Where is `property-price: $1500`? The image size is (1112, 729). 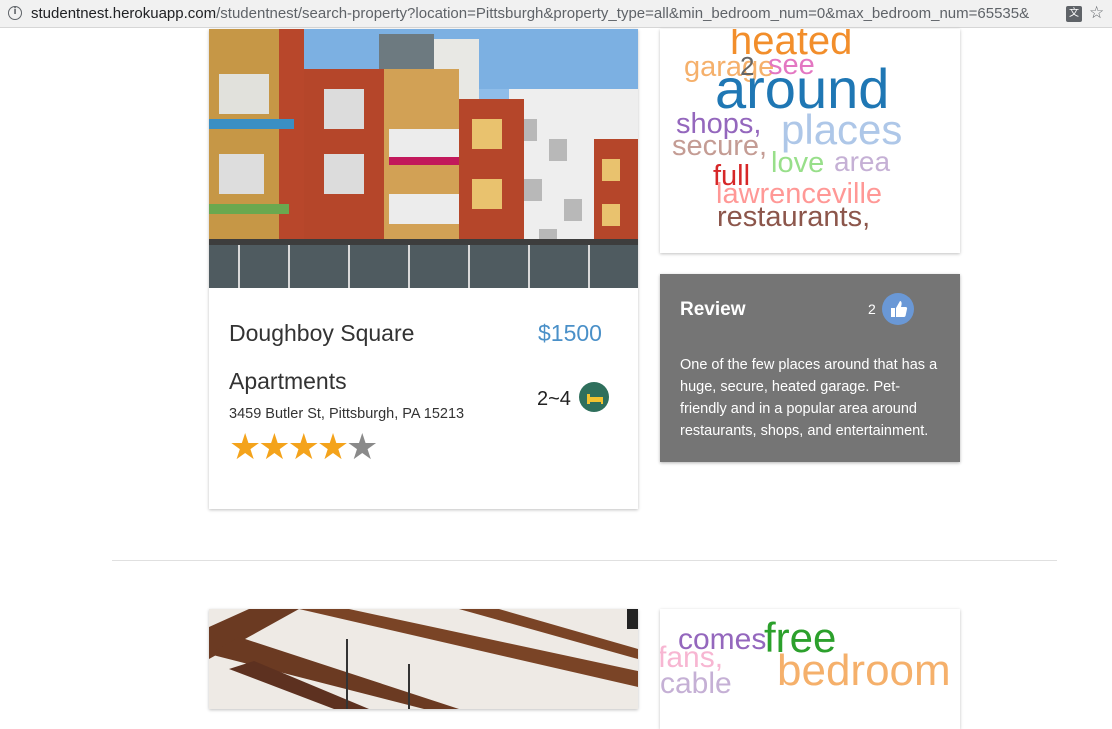 property-price: $1500 is located at coordinates (570, 333).